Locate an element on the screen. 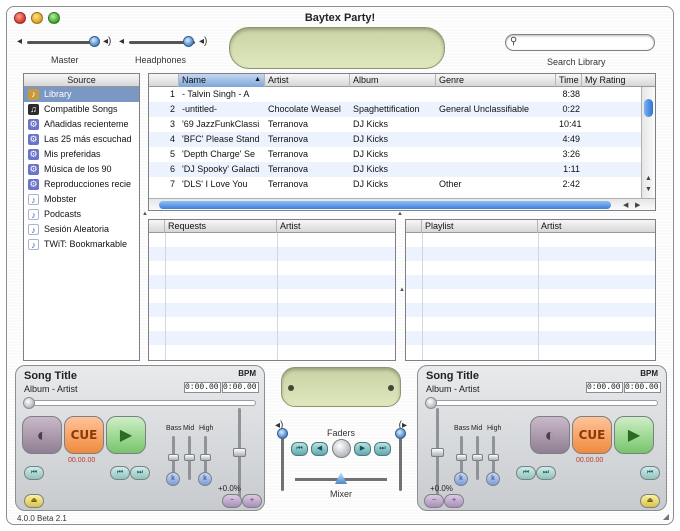 The image size is (680, 531). column-number is located at coordinates (164, 80).